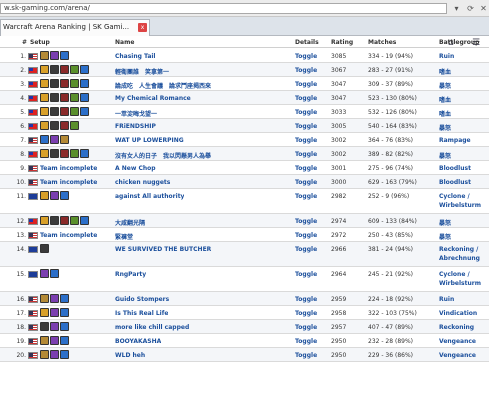 This screenshot has width=489, height=400. Describe the element at coordinates (23, 168) in the screenshot. I see `rank-number: 9.` at that location.